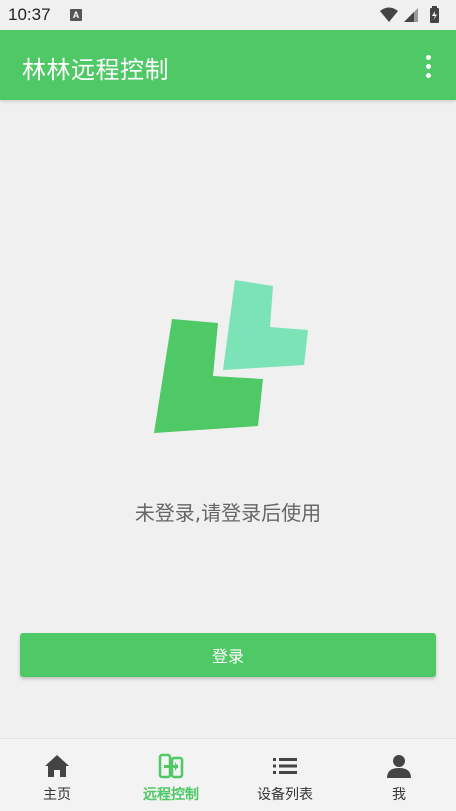 Image resolution: width=456 pixels, height=811 pixels. Describe the element at coordinates (389, 14) in the screenshot. I see `wifi-icon` at that location.